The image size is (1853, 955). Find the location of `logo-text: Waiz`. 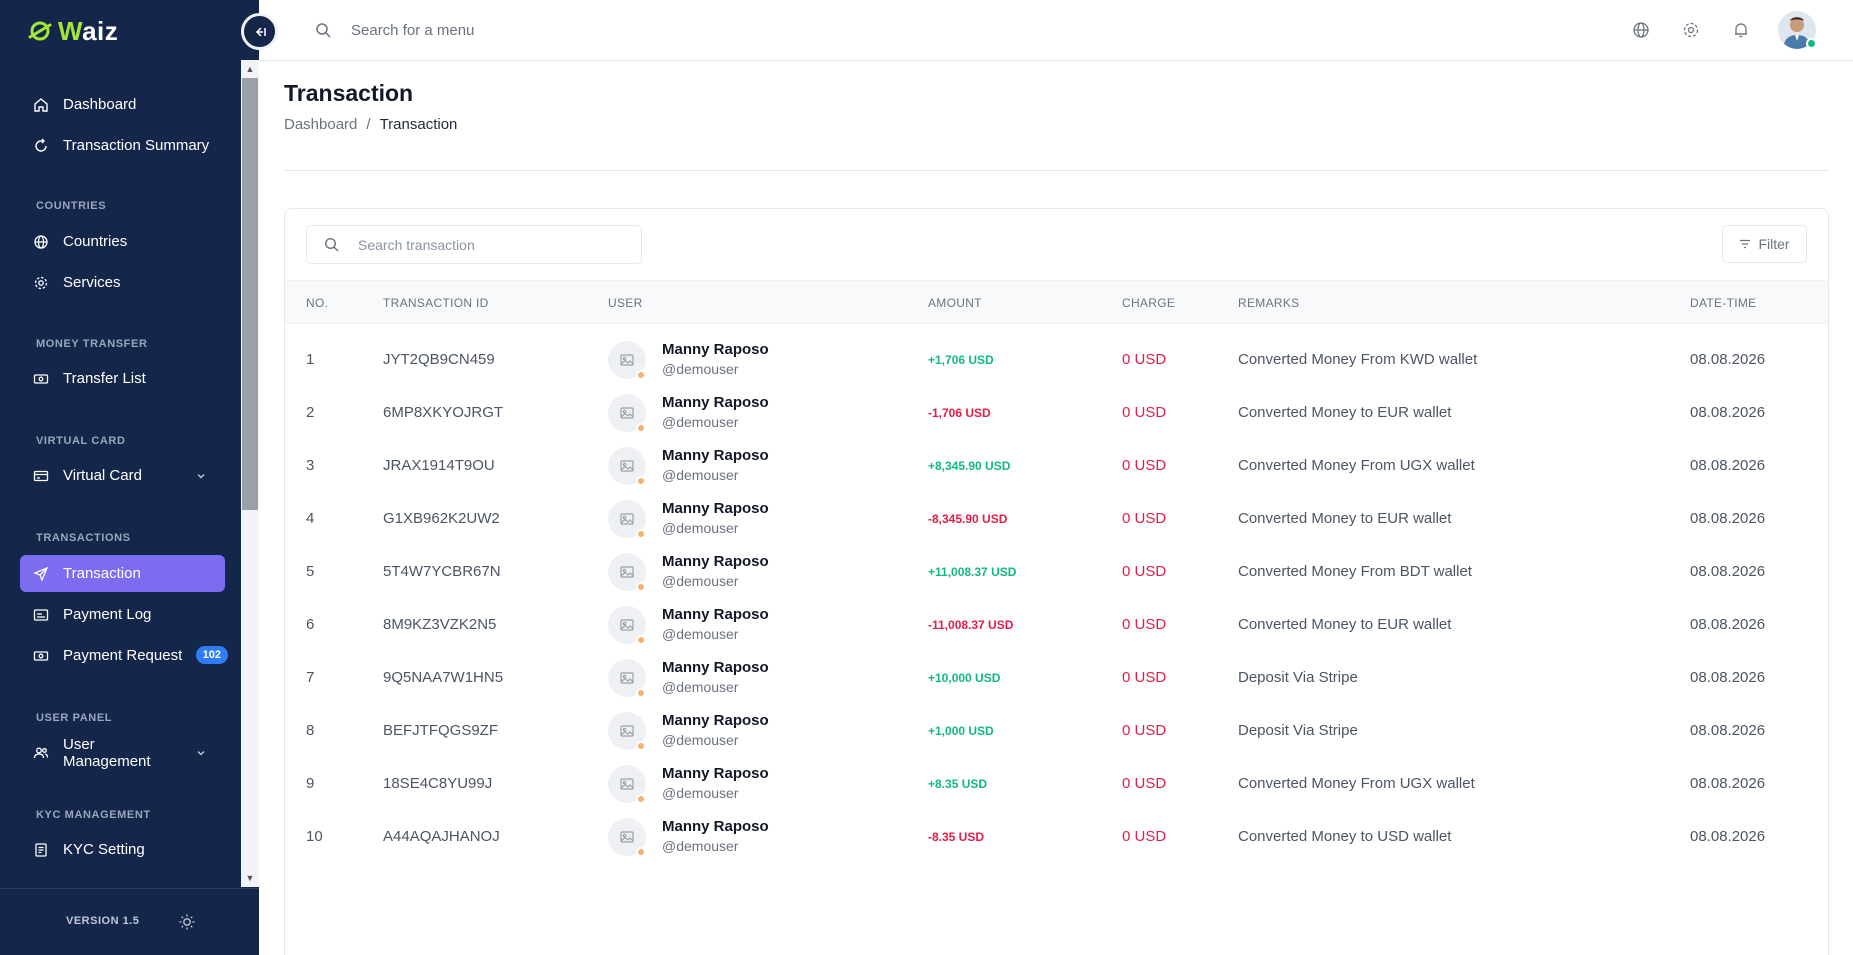

logo-text: Waiz is located at coordinates (88, 30).